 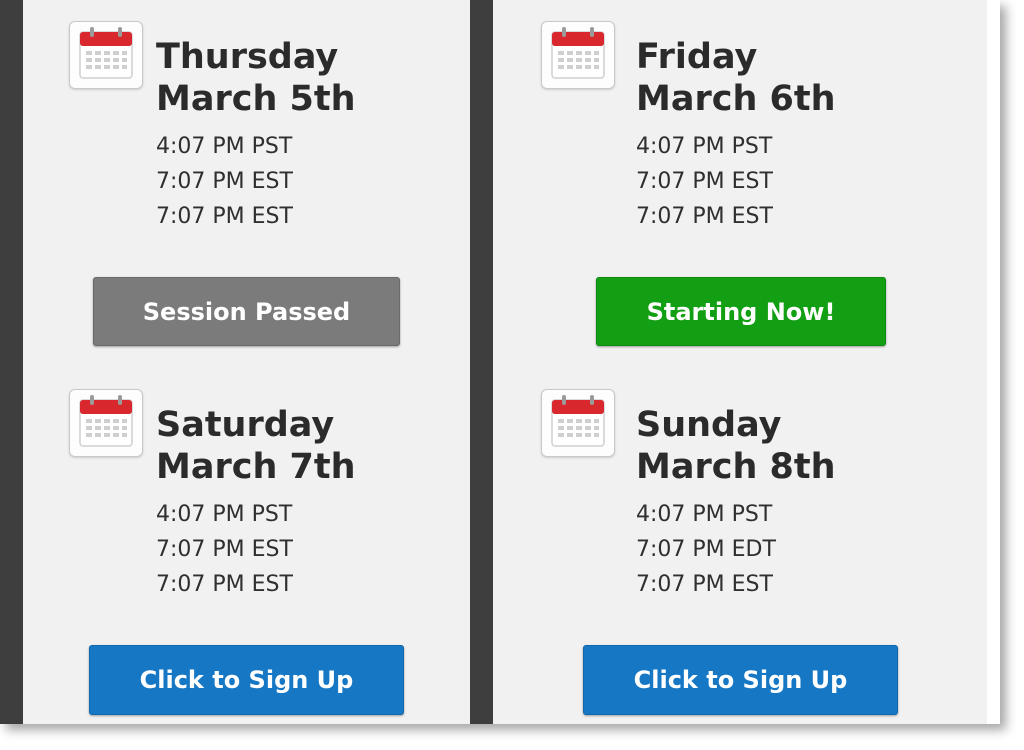 What do you see at coordinates (697, 57) in the screenshot?
I see `session-day: Friday` at bounding box center [697, 57].